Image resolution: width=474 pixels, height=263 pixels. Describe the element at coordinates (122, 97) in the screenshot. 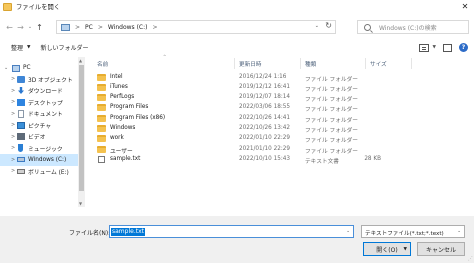

I see `file-name: PerfLogs` at that location.